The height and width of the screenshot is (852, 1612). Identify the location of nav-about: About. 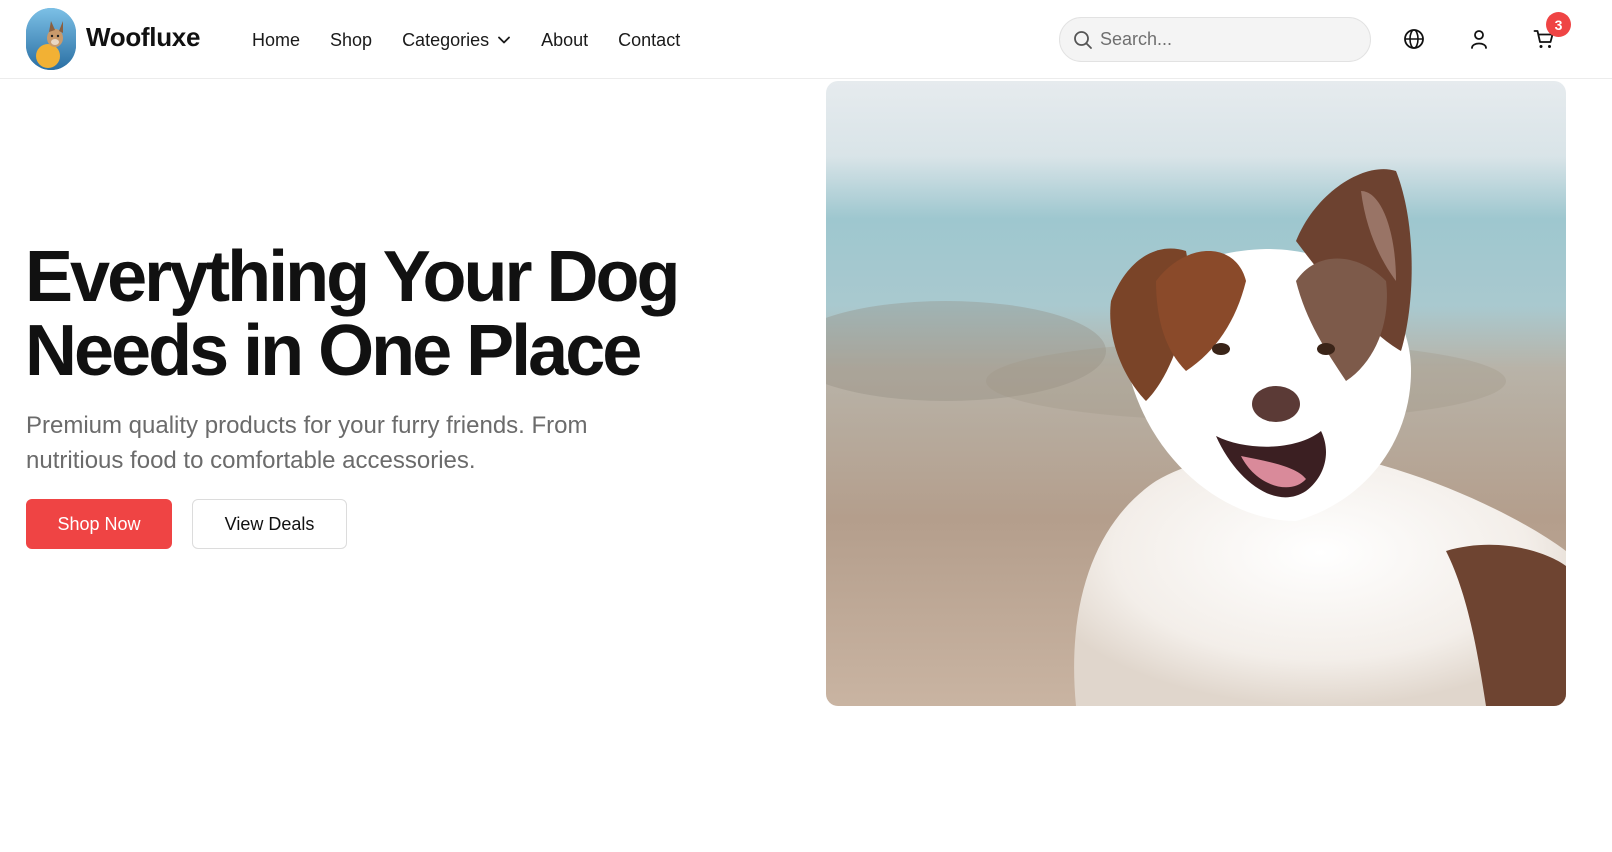
(564, 40).